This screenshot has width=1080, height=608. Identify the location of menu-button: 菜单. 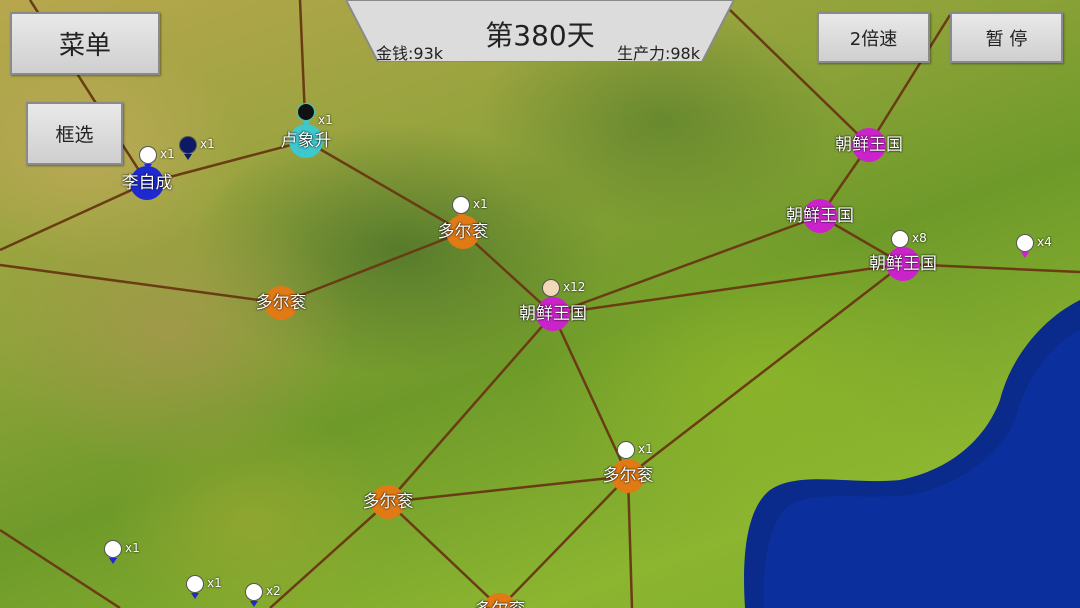
(85, 43).